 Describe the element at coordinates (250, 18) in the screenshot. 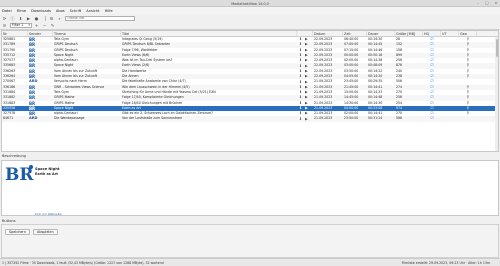

I see `toolbar: ⟳ ⓘ ⬇ ▶ ● ⚙ ⌕` at that location.